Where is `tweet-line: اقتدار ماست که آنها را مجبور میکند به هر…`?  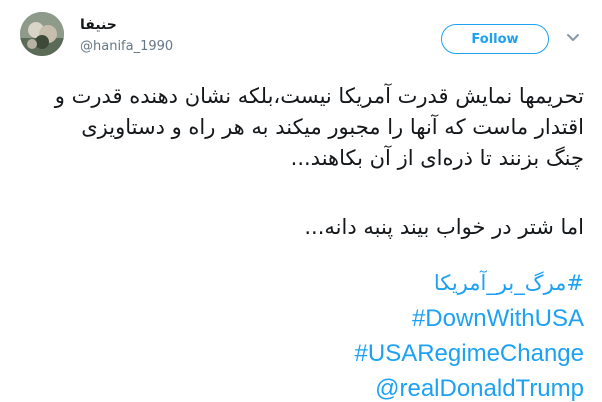 tweet-line: اقتدار ماست که آنها را مجبور میکند به هر… is located at coordinates (332, 127).